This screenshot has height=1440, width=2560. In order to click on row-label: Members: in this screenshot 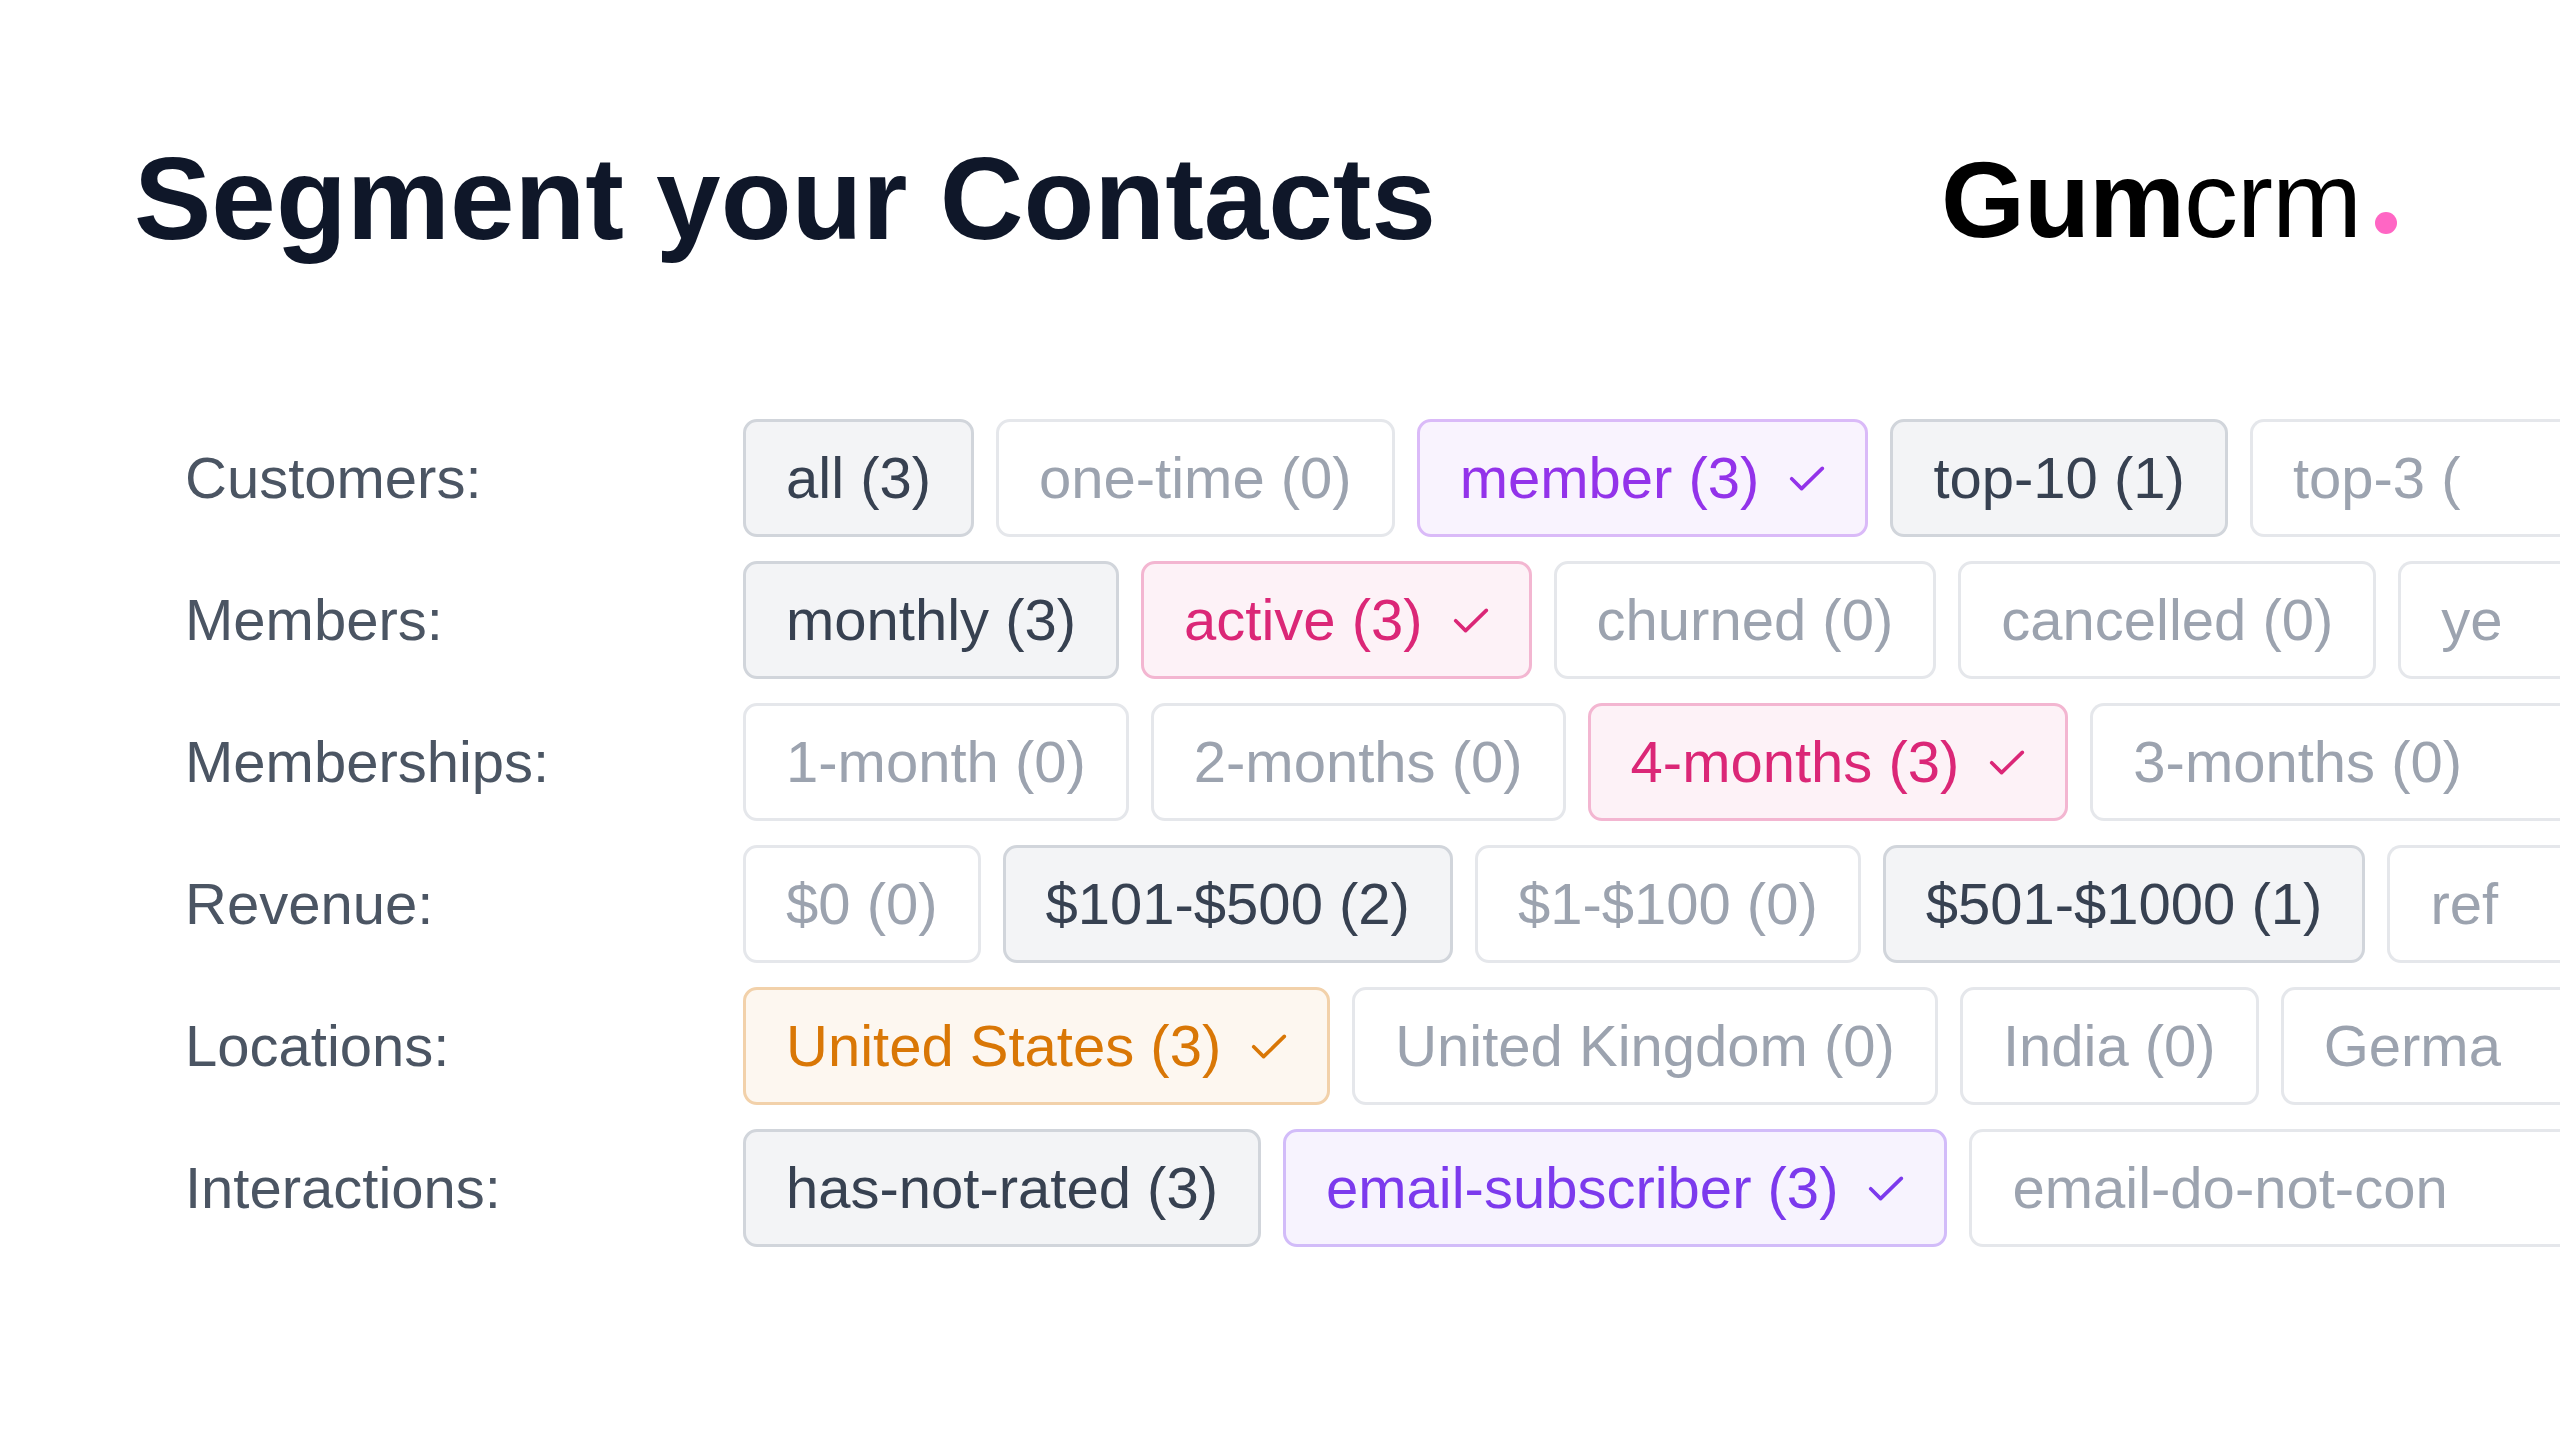, I will do `click(314, 620)`.